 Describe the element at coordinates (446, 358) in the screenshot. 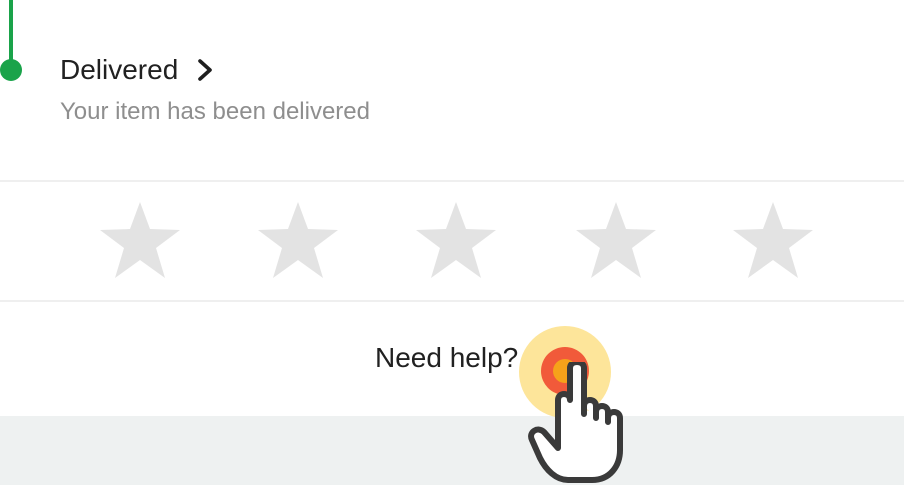

I see `need-help-link: Need help?` at that location.